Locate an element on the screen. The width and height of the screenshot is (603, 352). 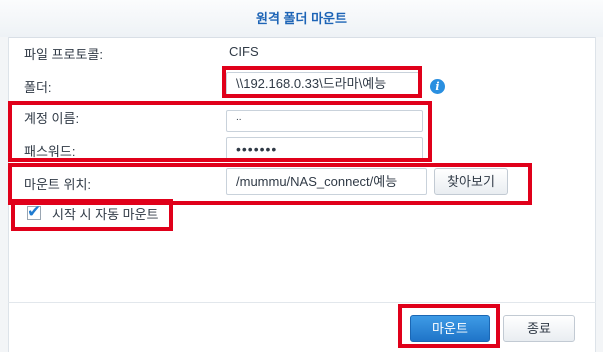
checkmark-icon: ✔ is located at coordinates (34, 211).